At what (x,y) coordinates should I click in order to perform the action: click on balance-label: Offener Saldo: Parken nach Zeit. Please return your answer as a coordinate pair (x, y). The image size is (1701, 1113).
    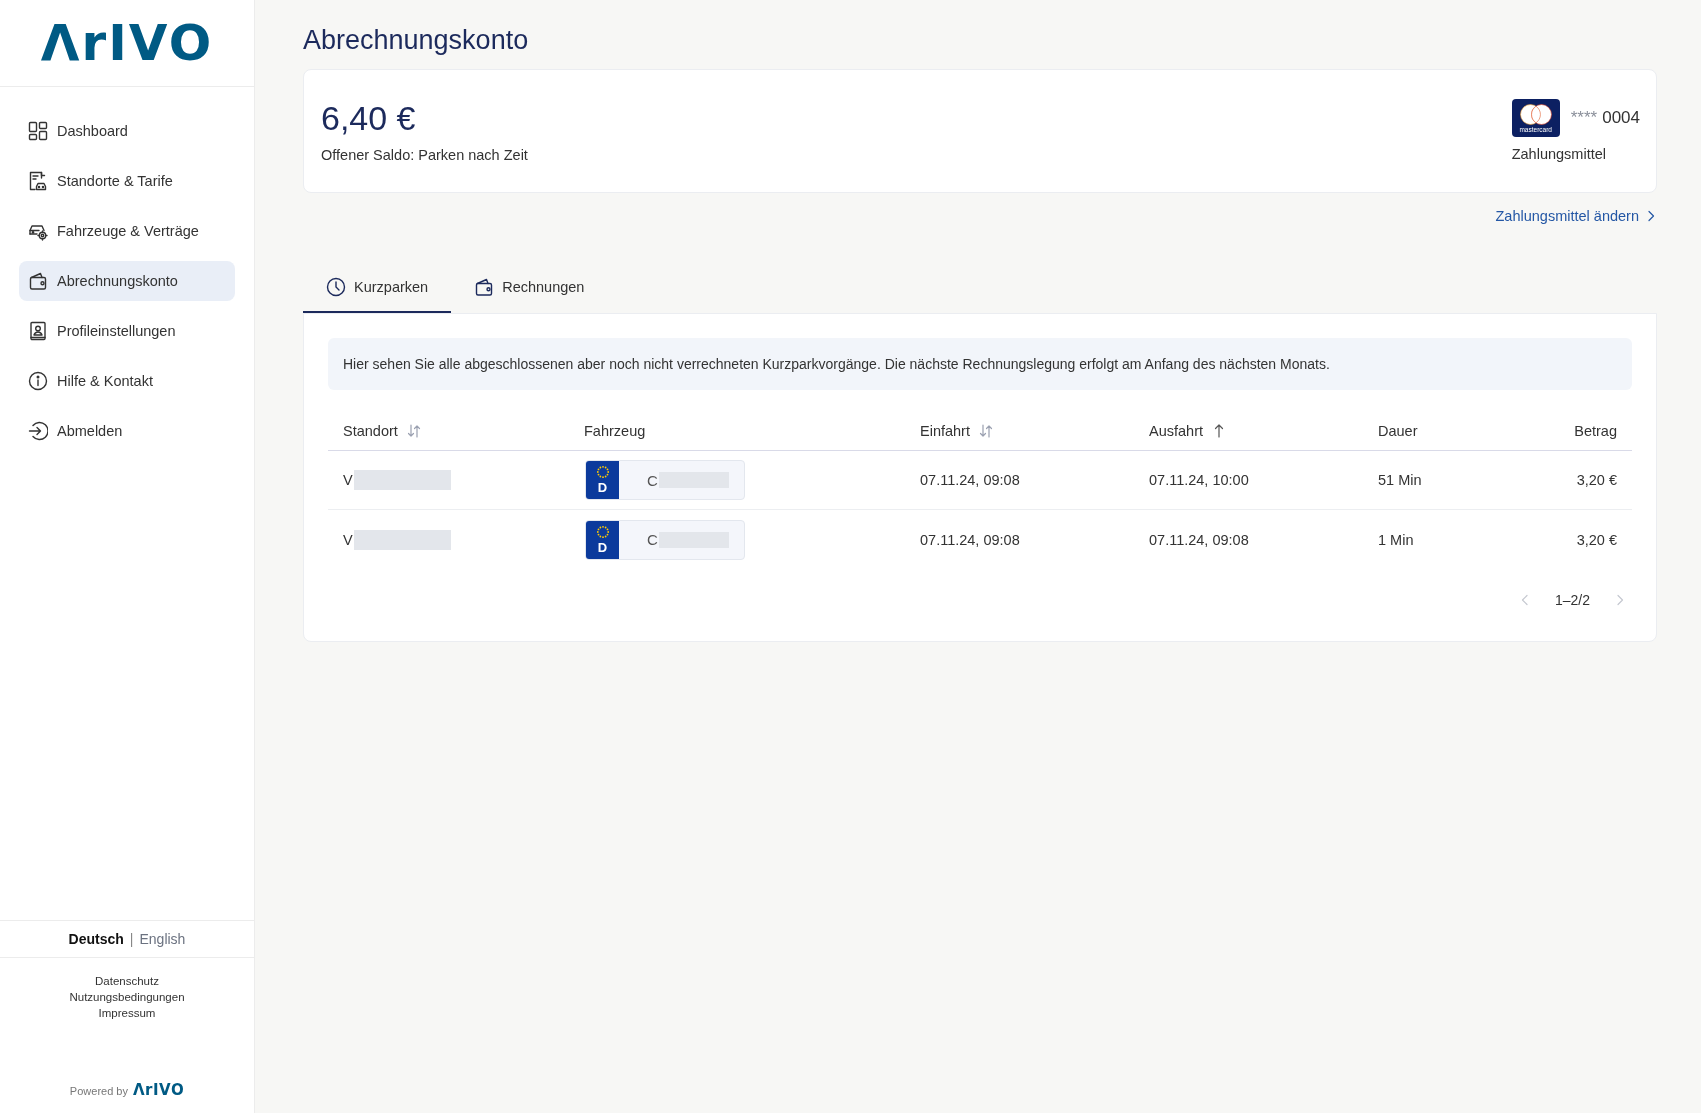
    Looking at the image, I should click on (424, 155).